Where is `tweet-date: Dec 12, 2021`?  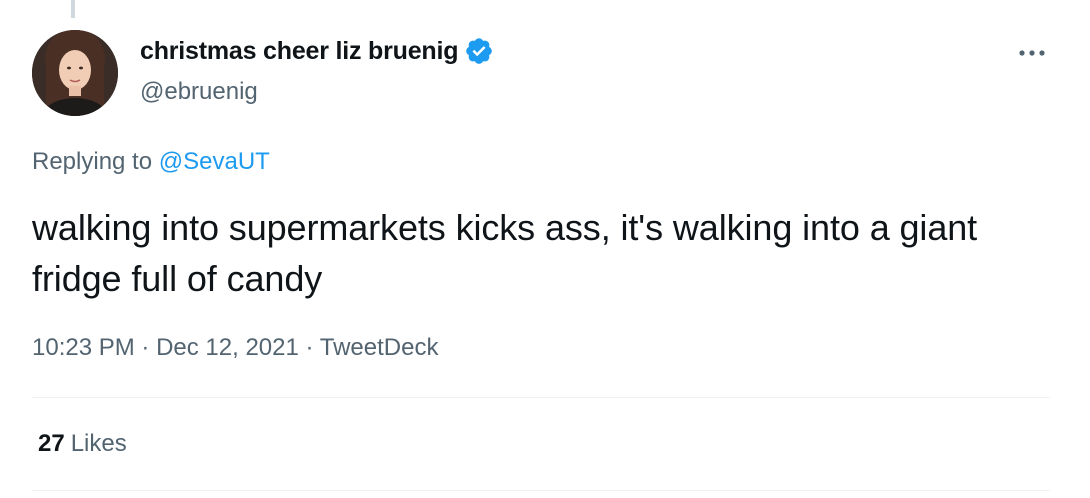 tweet-date: Dec 12, 2021 is located at coordinates (227, 347).